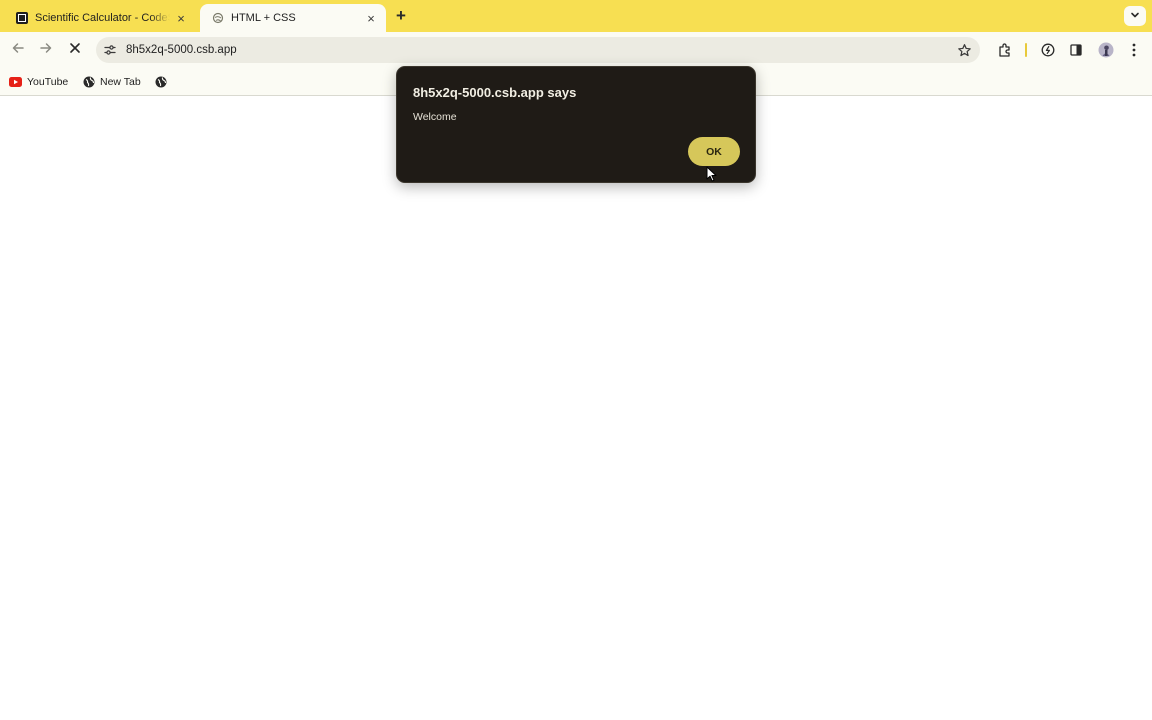  I want to click on bookmark-new-tab: New Tab, so click(111, 82).